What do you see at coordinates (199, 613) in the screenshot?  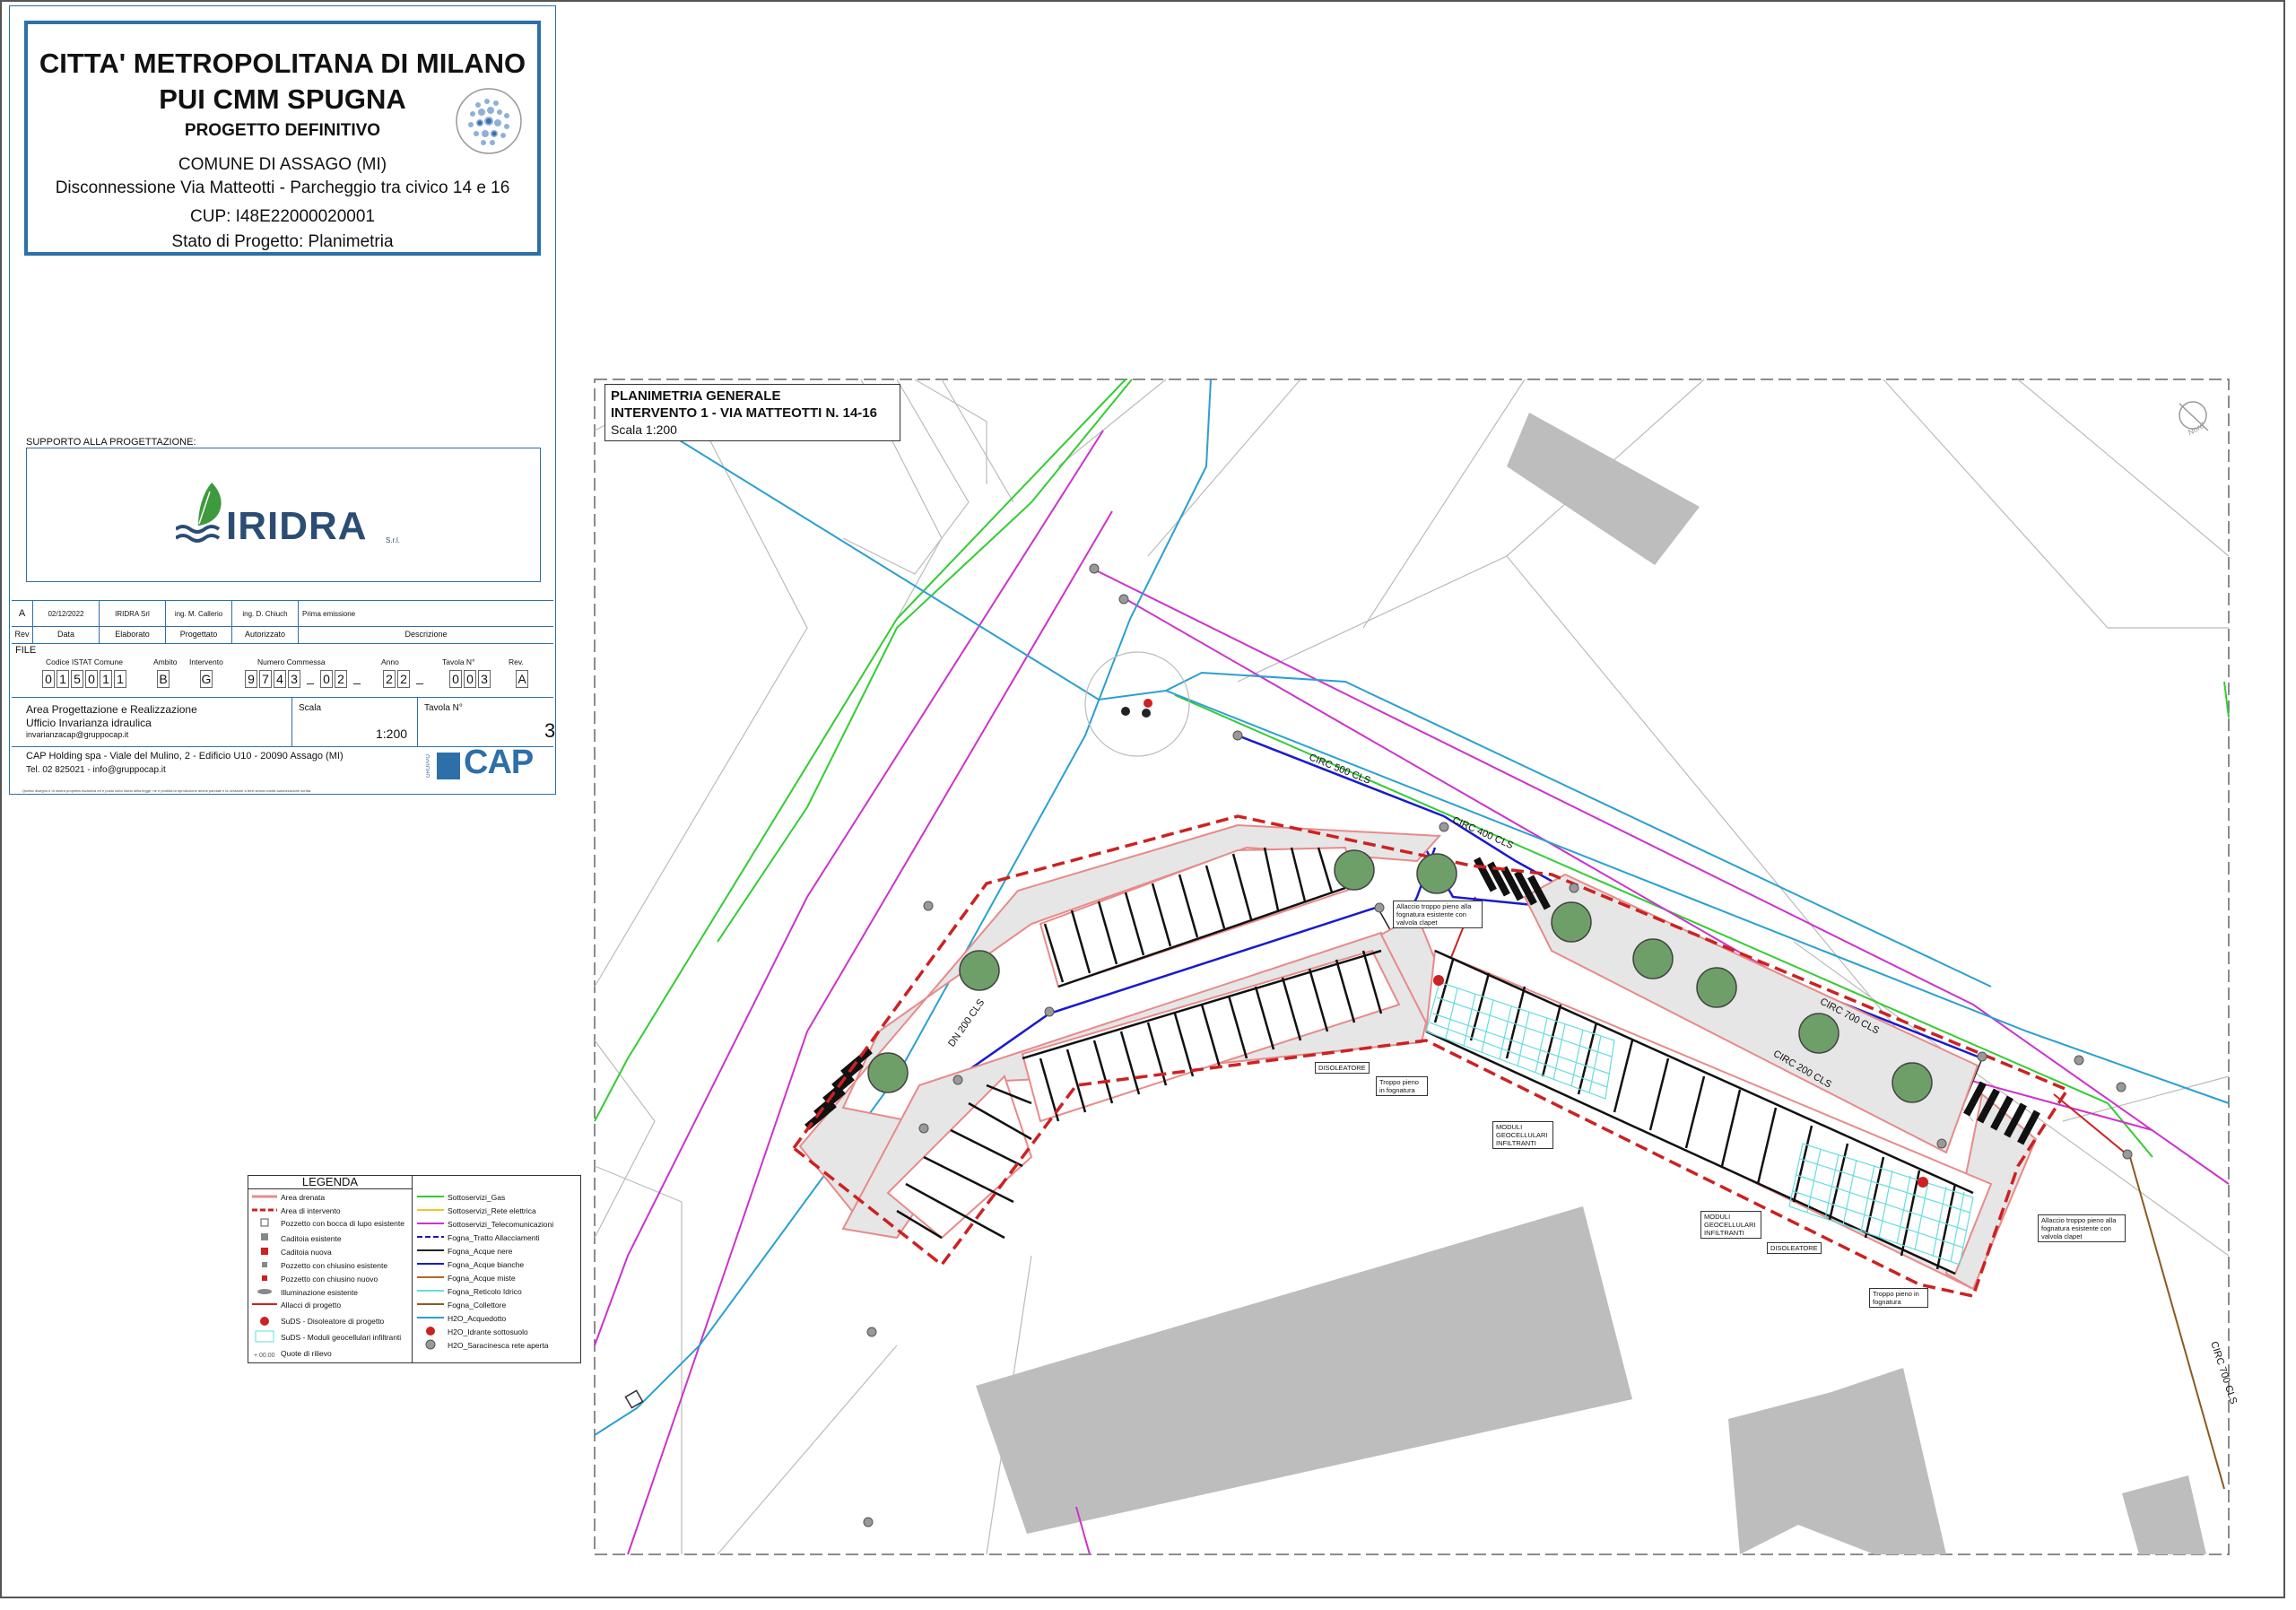 I see `rev-progettato: ing. M. Callerio` at bounding box center [199, 613].